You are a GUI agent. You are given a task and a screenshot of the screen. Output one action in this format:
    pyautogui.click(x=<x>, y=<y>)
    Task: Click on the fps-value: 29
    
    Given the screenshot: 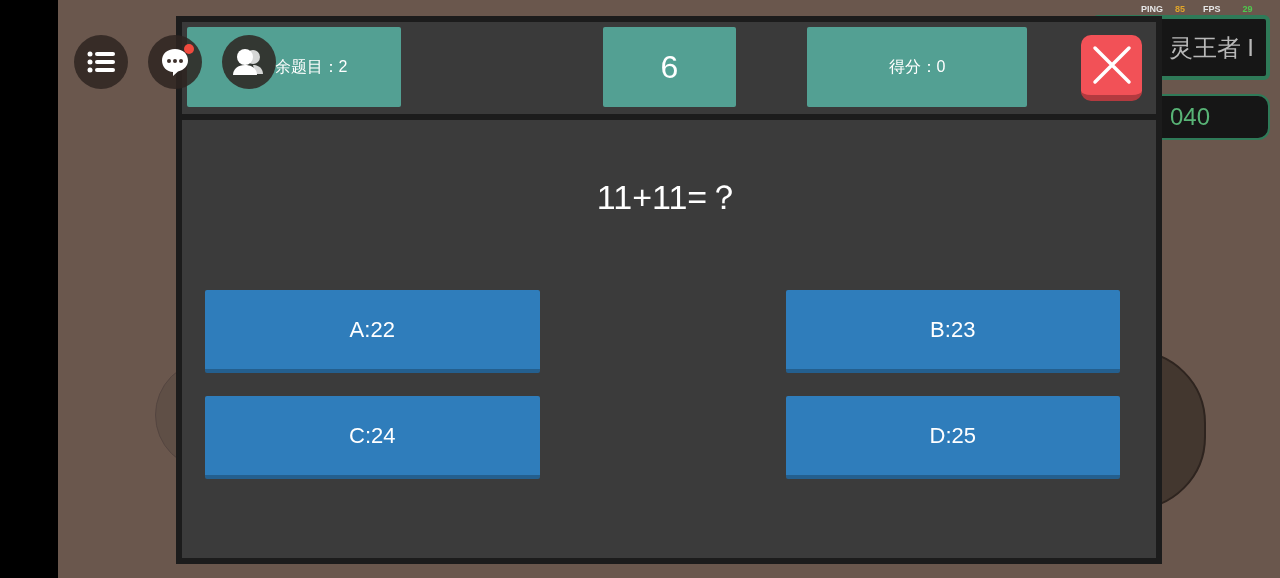 What is the action you would take?
    pyautogui.click(x=1247, y=9)
    